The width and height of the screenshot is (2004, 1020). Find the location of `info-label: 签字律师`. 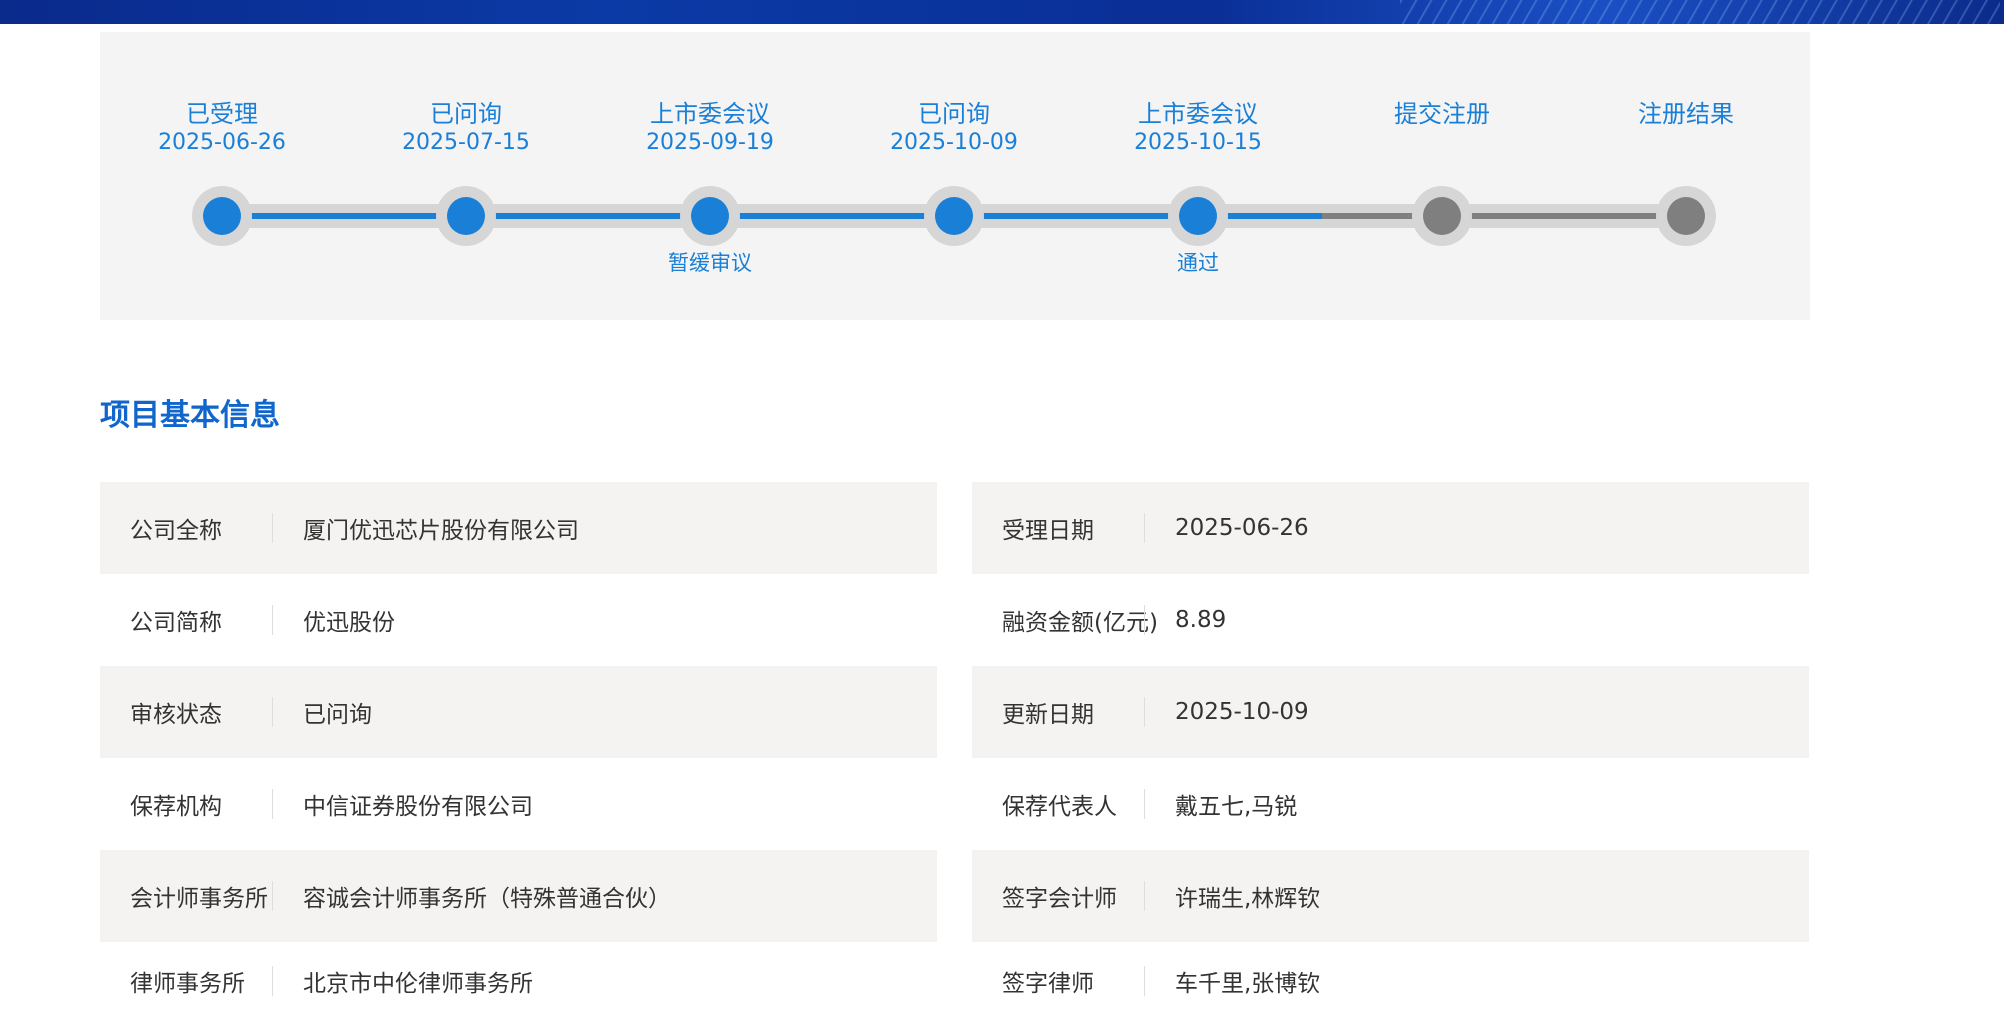

info-label: 签字律师 is located at coordinates (1048, 984).